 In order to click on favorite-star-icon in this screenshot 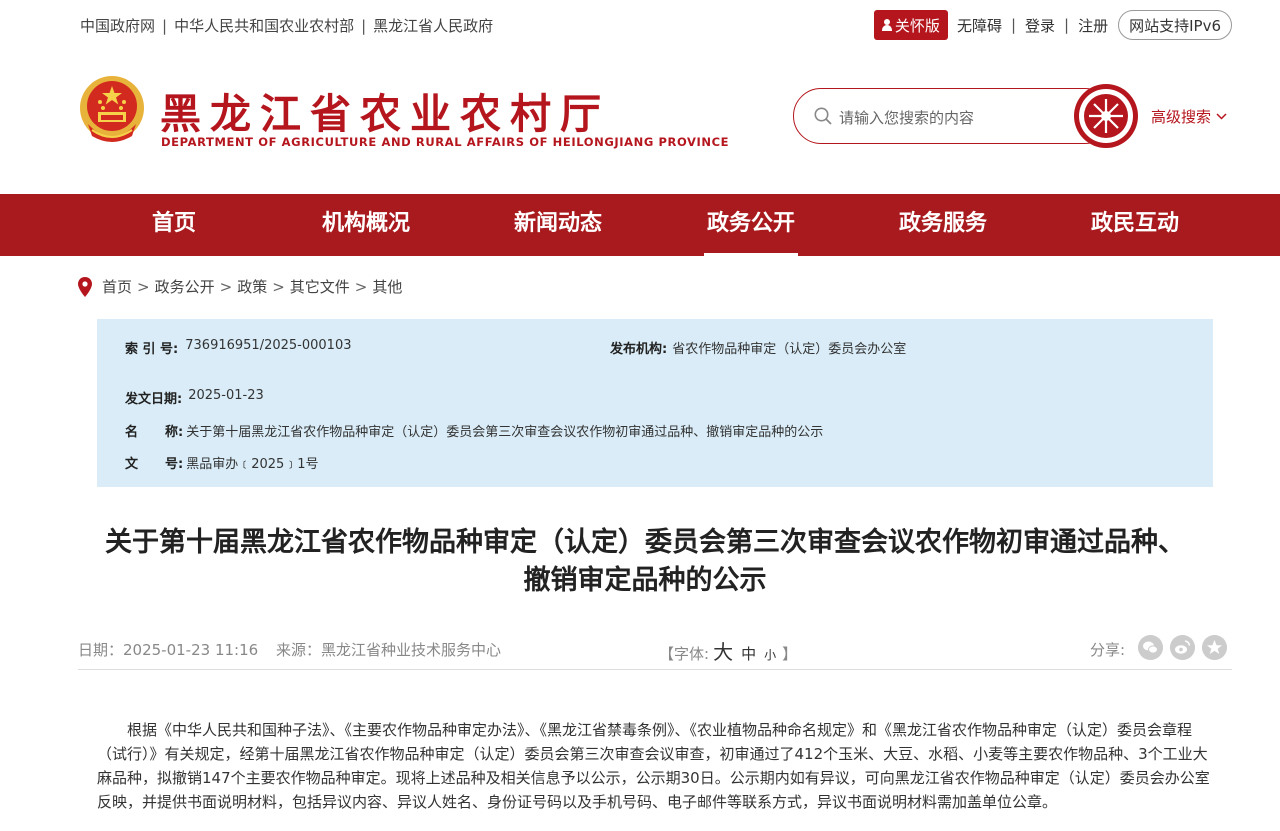, I will do `click(1214, 647)`.